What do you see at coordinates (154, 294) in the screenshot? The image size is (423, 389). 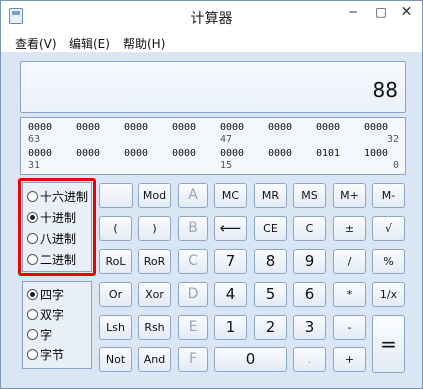 I see `xor-button: Xor` at bounding box center [154, 294].